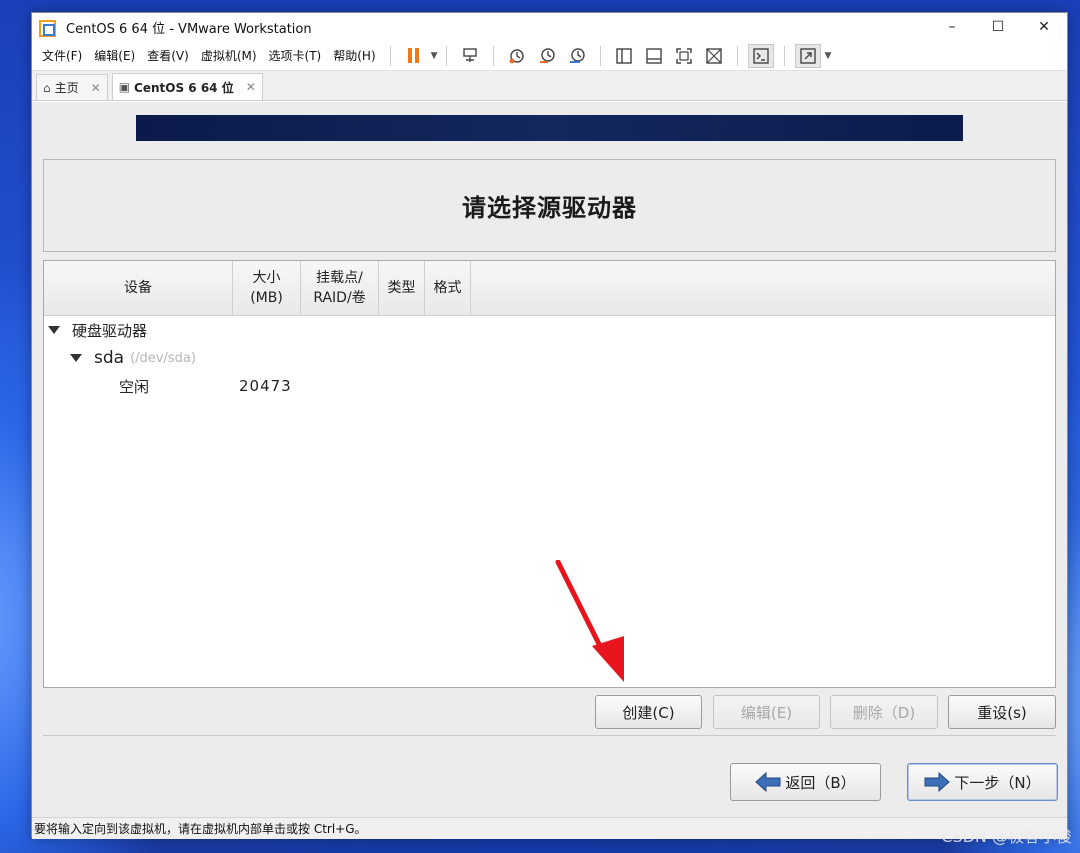 This screenshot has height=853, width=1080. I want to click on status-text: 要将输入定向到该虚拟机，请在虚拟机内部单击或按 Ctrl+G。, so click(200, 829).